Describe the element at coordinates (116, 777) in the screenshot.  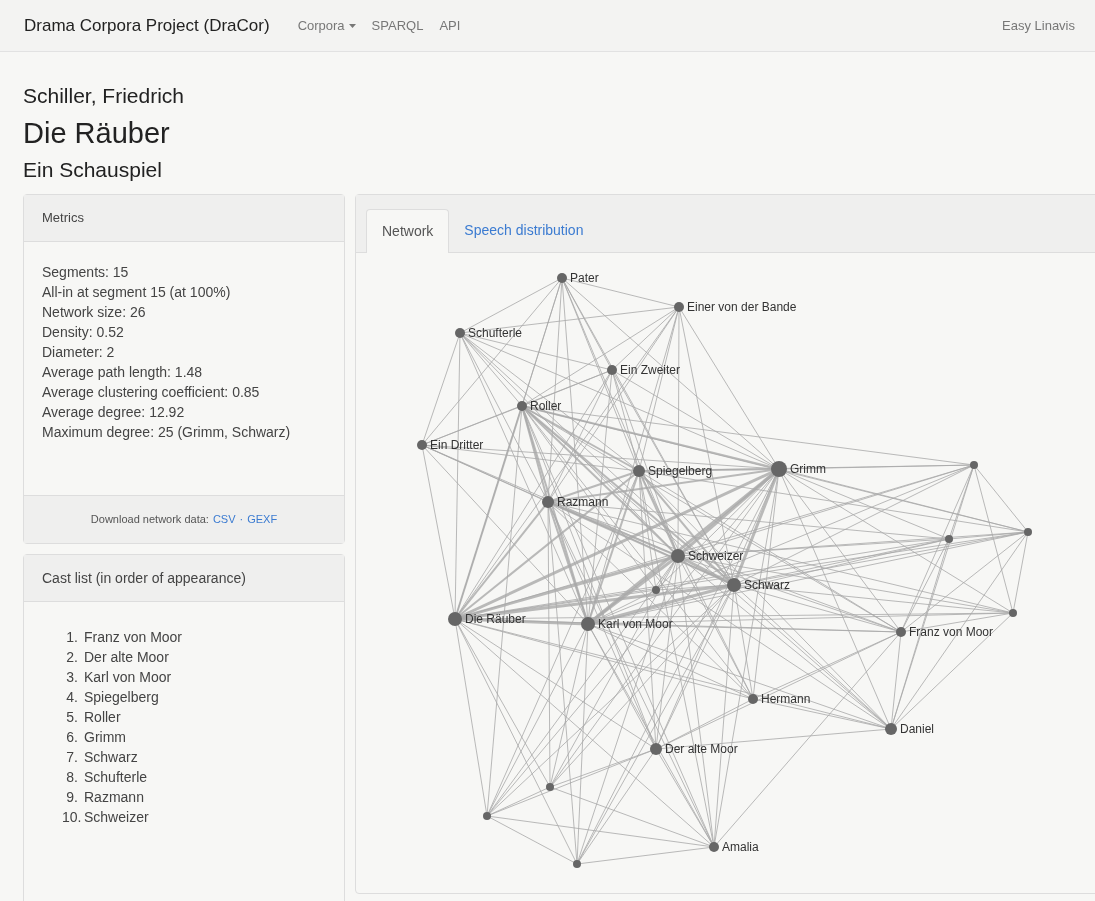
I see `cast-name: Schufterle` at that location.